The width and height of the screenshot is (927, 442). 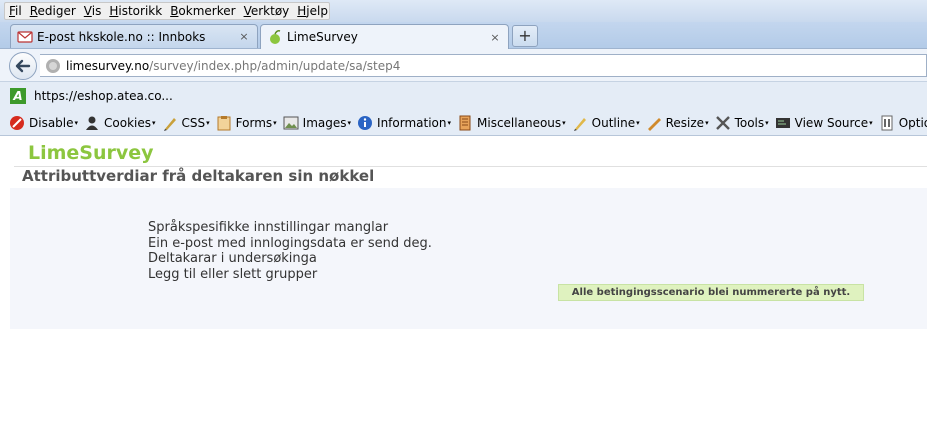 I want to click on miscellaneous-icon, so click(x=465, y=123).